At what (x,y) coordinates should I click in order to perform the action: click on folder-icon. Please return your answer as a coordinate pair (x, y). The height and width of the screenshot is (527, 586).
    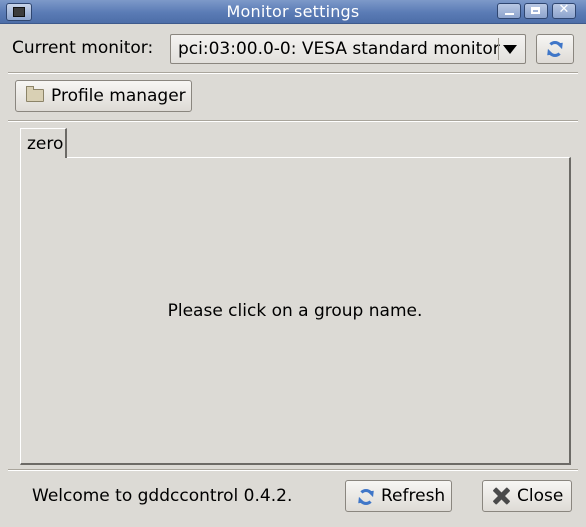
    Looking at the image, I should click on (35, 94).